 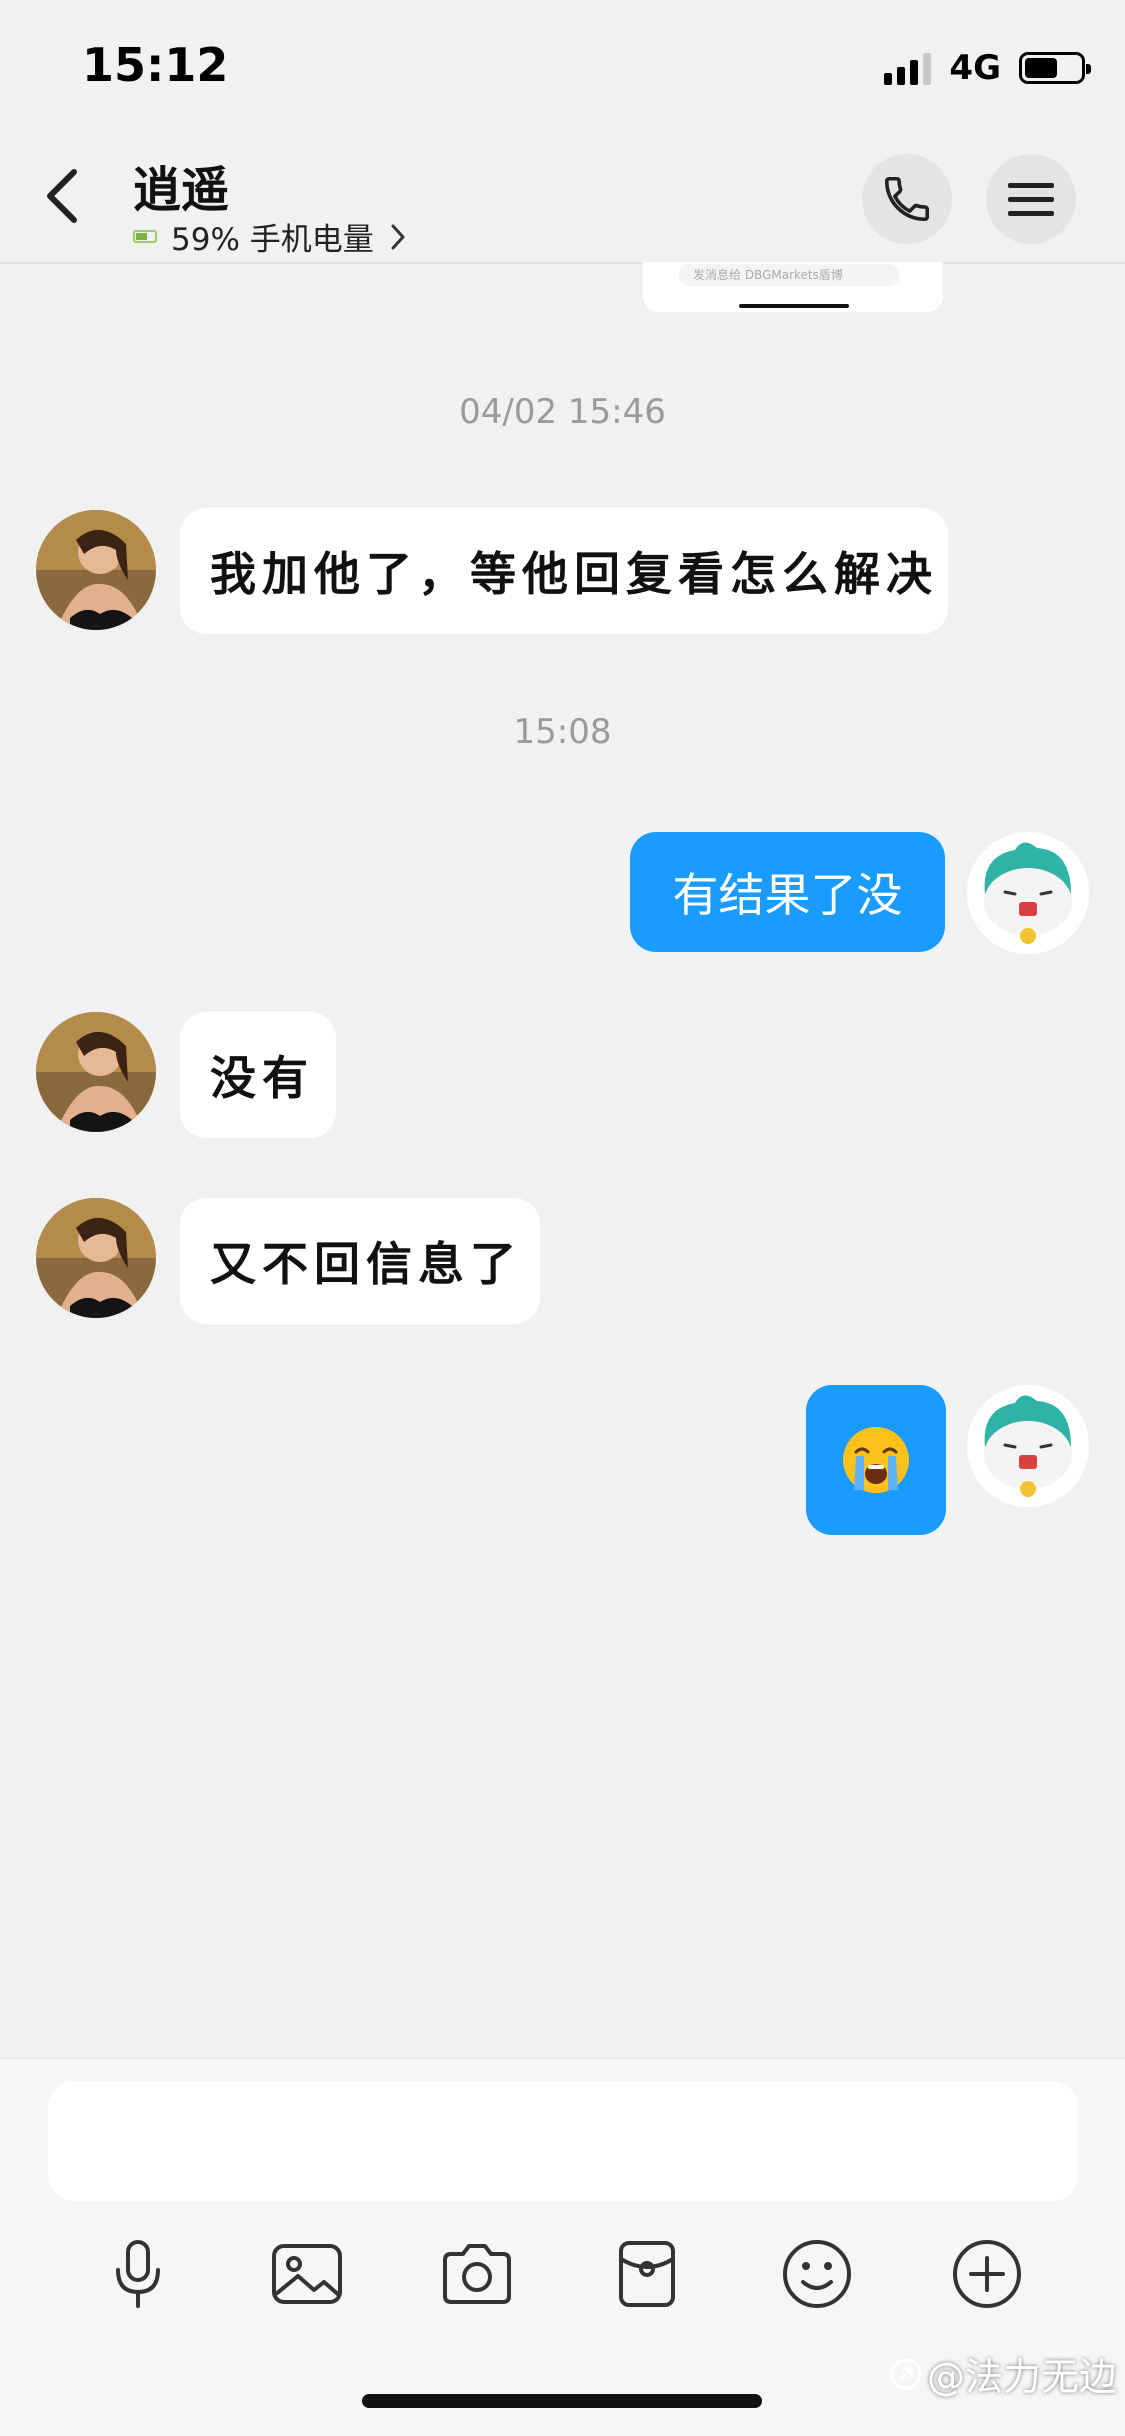 I want to click on chat-menu-button, so click(x=1031, y=199).